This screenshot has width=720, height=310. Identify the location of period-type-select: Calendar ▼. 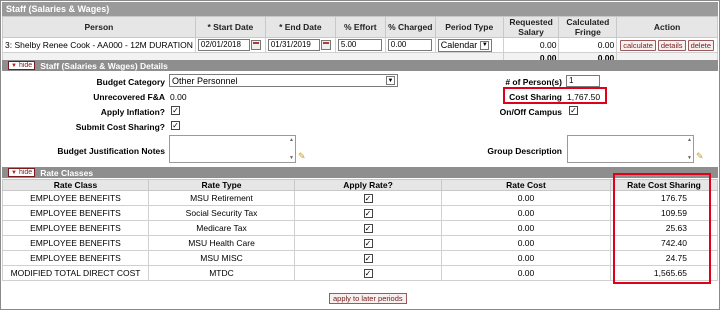
(465, 45).